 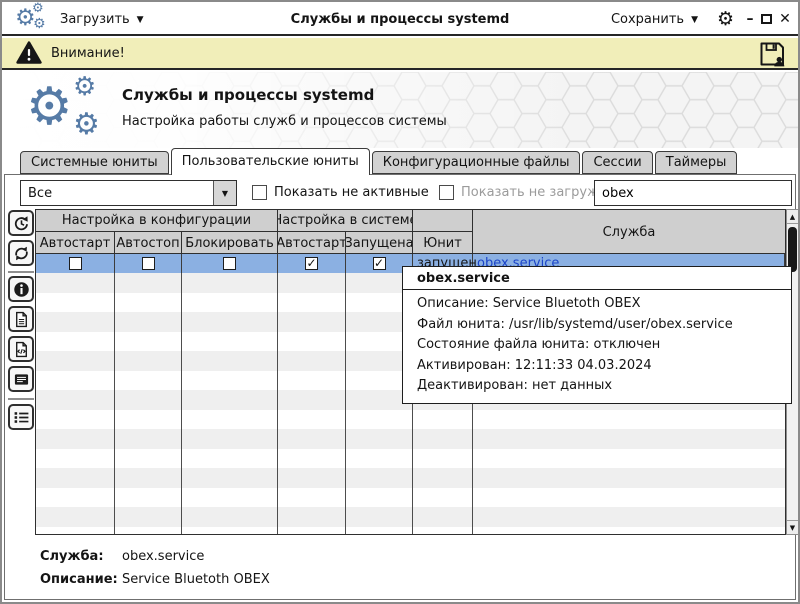 What do you see at coordinates (379, 263) in the screenshot?
I see `checkbox-system-running: ✓` at bounding box center [379, 263].